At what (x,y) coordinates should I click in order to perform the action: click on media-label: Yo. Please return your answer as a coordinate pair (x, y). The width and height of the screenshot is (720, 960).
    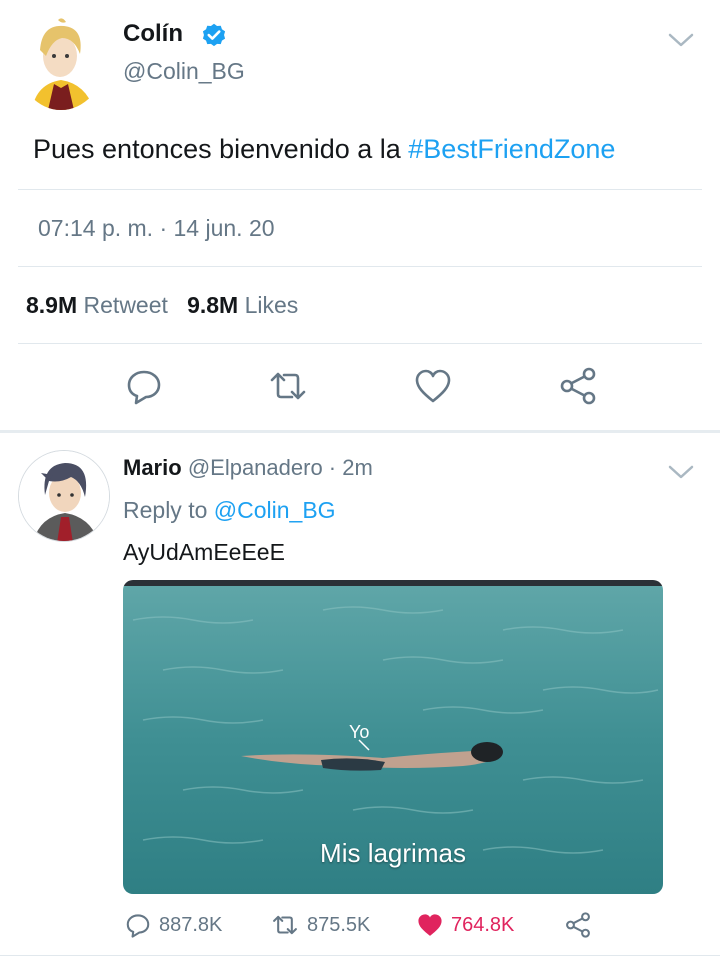
    Looking at the image, I should click on (359, 732).